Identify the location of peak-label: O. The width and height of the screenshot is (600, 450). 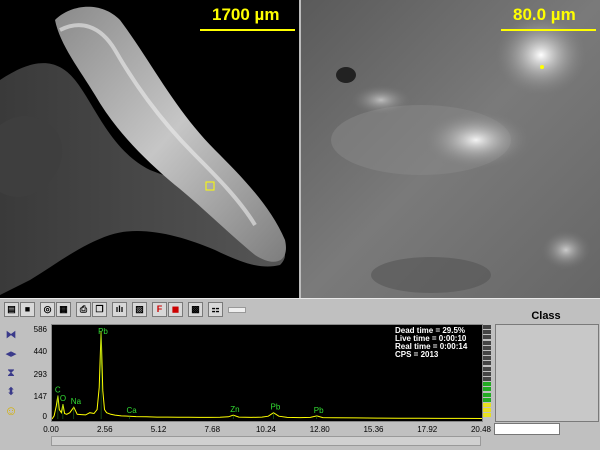
(63, 398).